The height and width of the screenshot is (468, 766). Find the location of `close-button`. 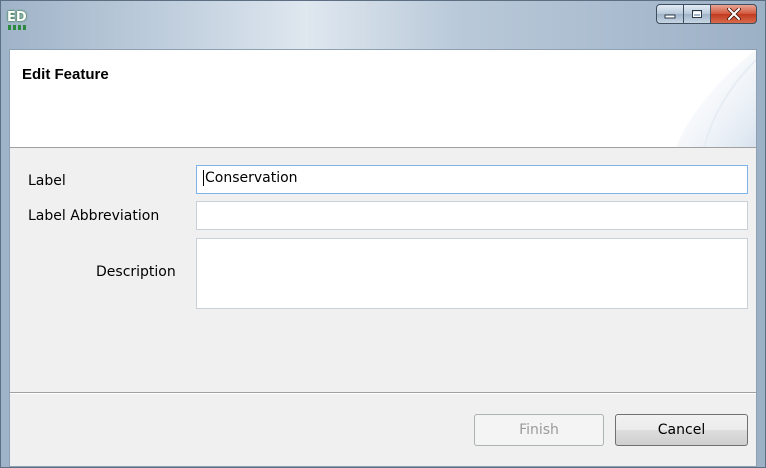

close-button is located at coordinates (734, 14).